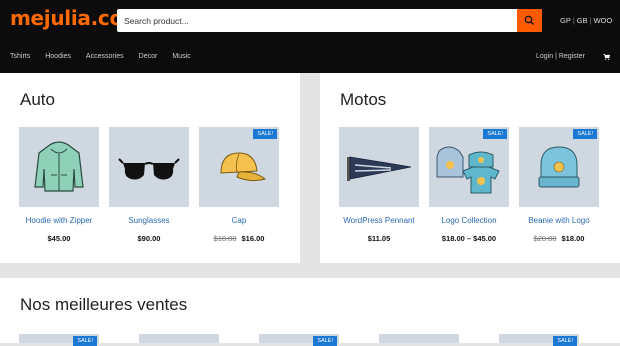 The image size is (620, 346). I want to click on hoodie-icon, so click(59, 166).